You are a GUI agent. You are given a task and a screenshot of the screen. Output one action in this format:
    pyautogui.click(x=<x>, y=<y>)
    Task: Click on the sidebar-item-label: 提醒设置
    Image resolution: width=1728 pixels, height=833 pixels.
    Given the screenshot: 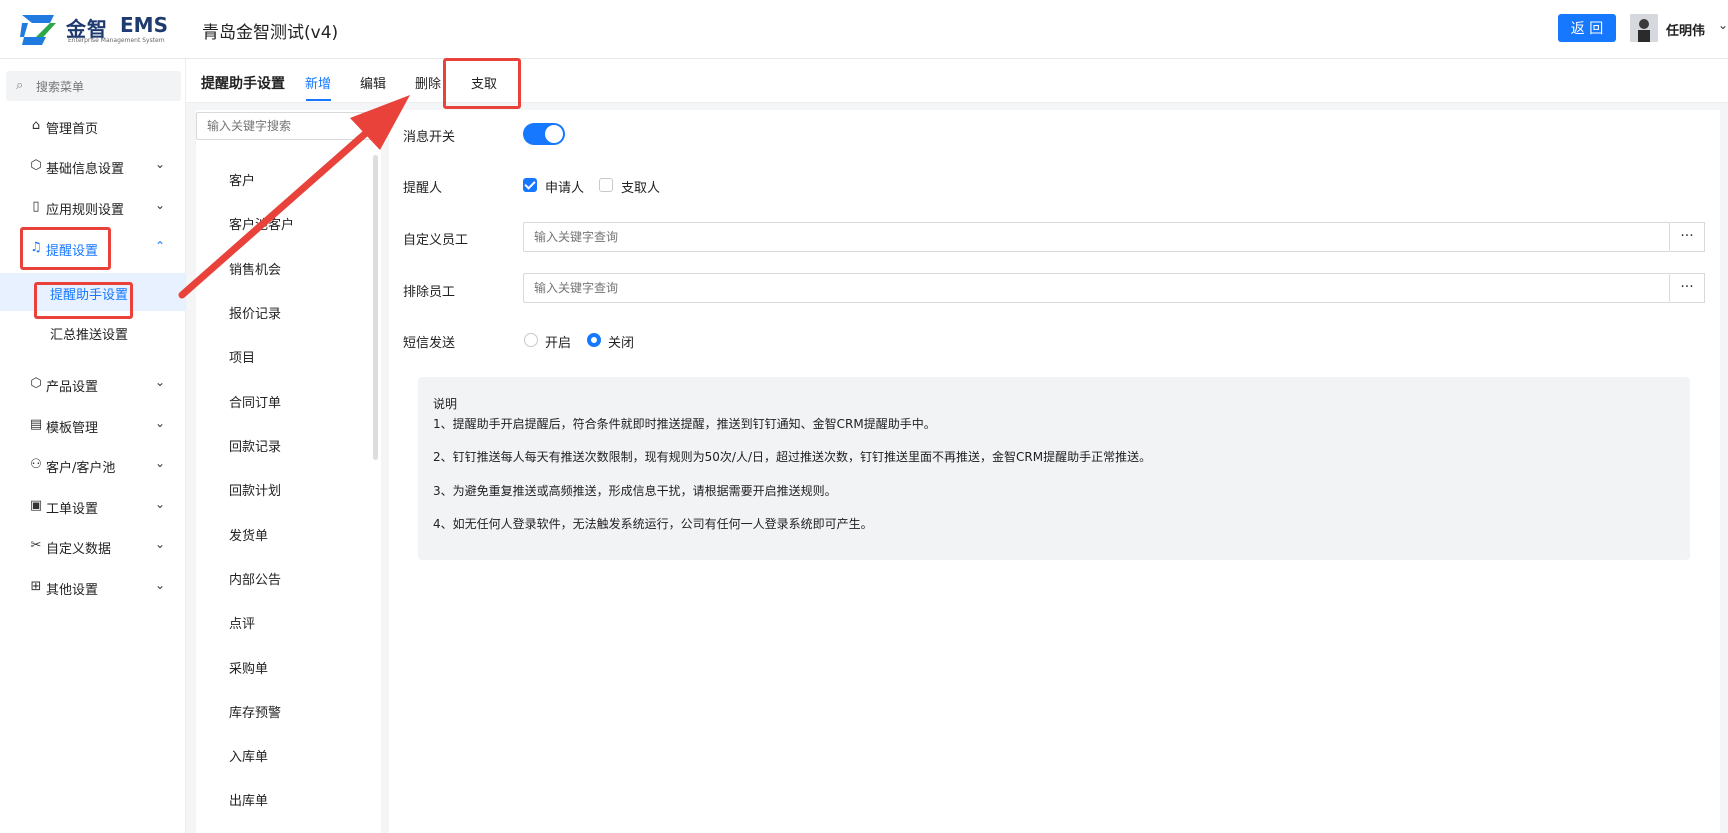 What is the action you would take?
    pyautogui.click(x=72, y=251)
    